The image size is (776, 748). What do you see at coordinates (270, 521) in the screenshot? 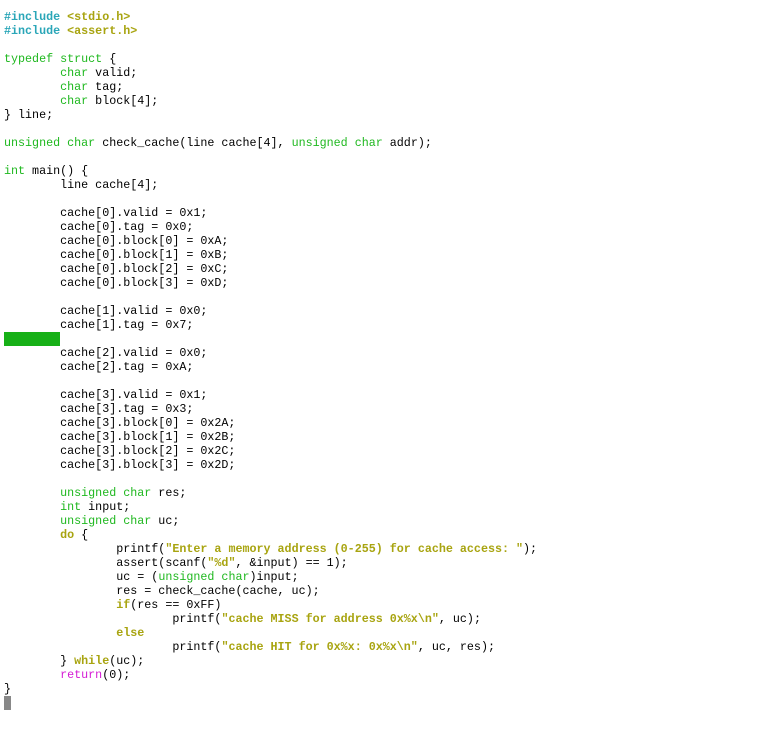
I see `code-line: unsigned char uc;` at bounding box center [270, 521].